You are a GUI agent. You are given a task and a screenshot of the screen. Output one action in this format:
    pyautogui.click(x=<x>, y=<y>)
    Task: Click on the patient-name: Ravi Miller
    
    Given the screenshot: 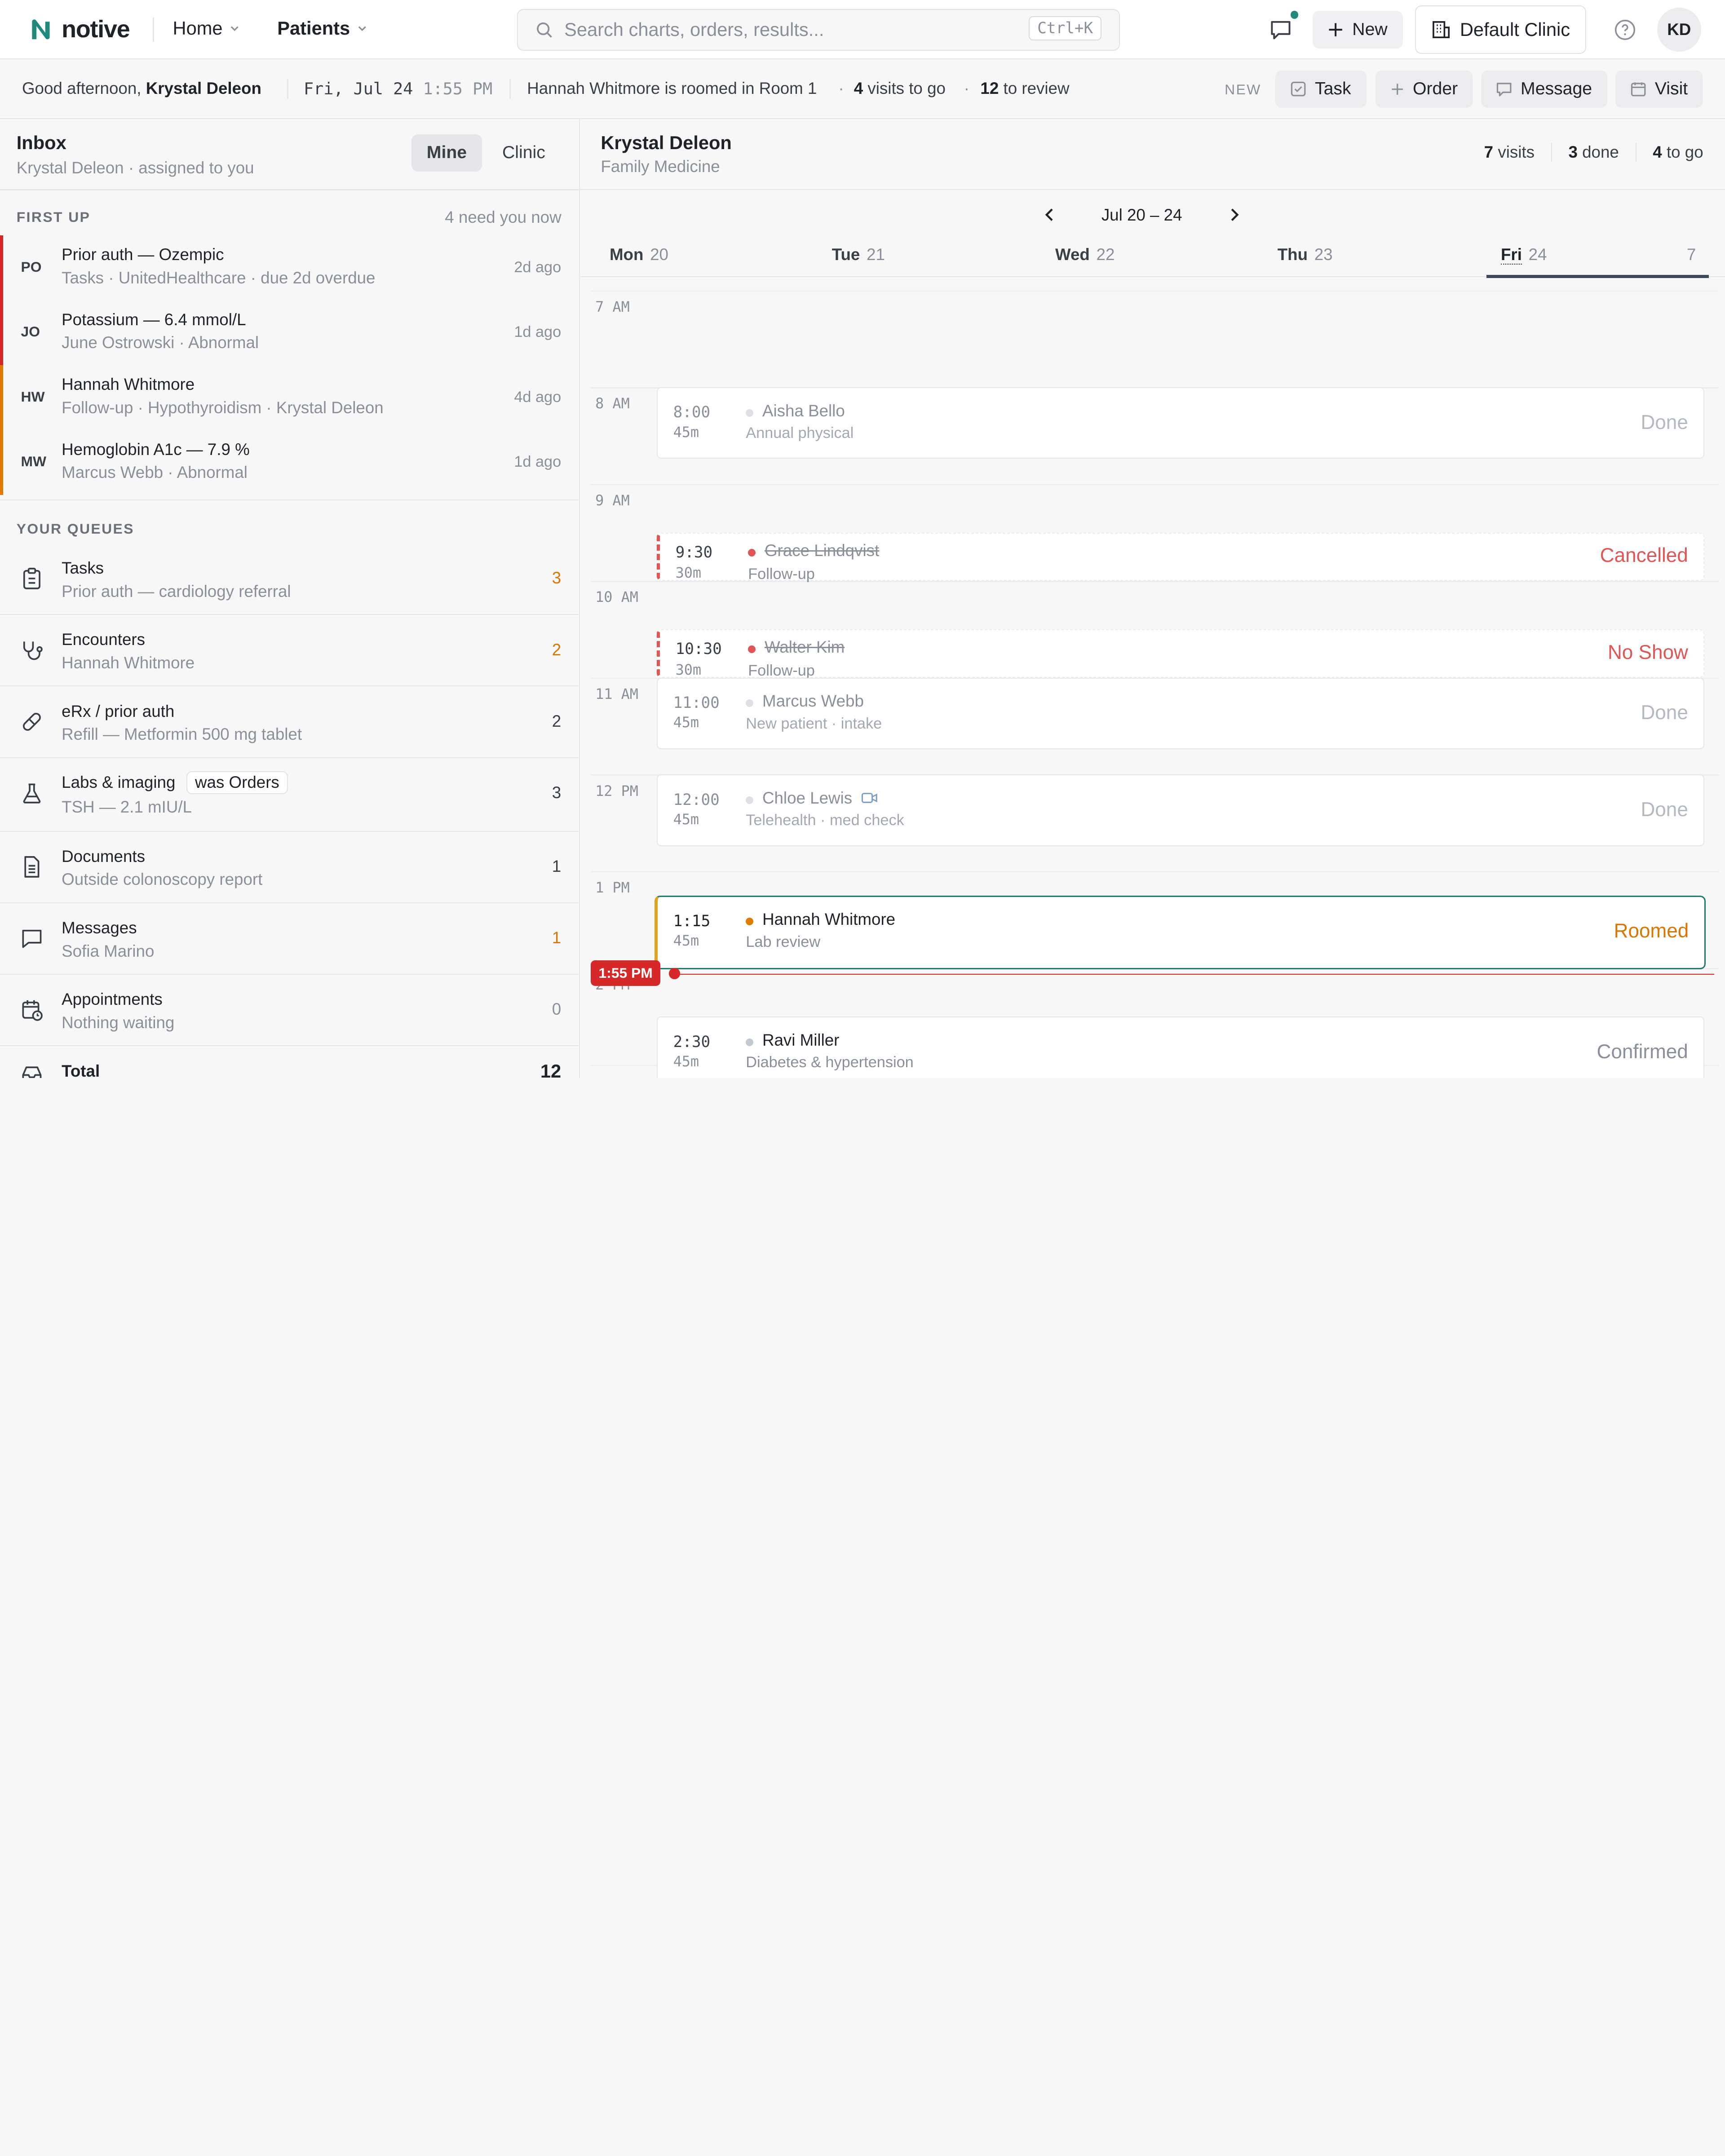 What is the action you would take?
    pyautogui.click(x=801, y=1040)
    